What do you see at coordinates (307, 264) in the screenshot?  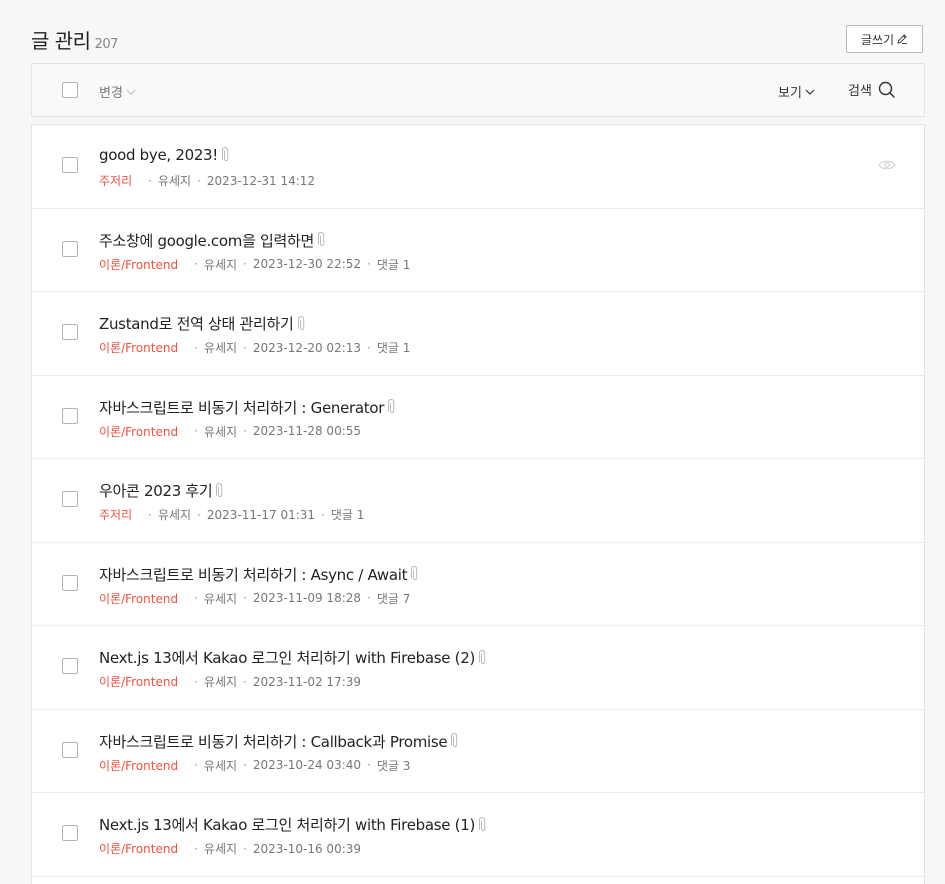 I see `post-date: 2023-12-30 22:52` at bounding box center [307, 264].